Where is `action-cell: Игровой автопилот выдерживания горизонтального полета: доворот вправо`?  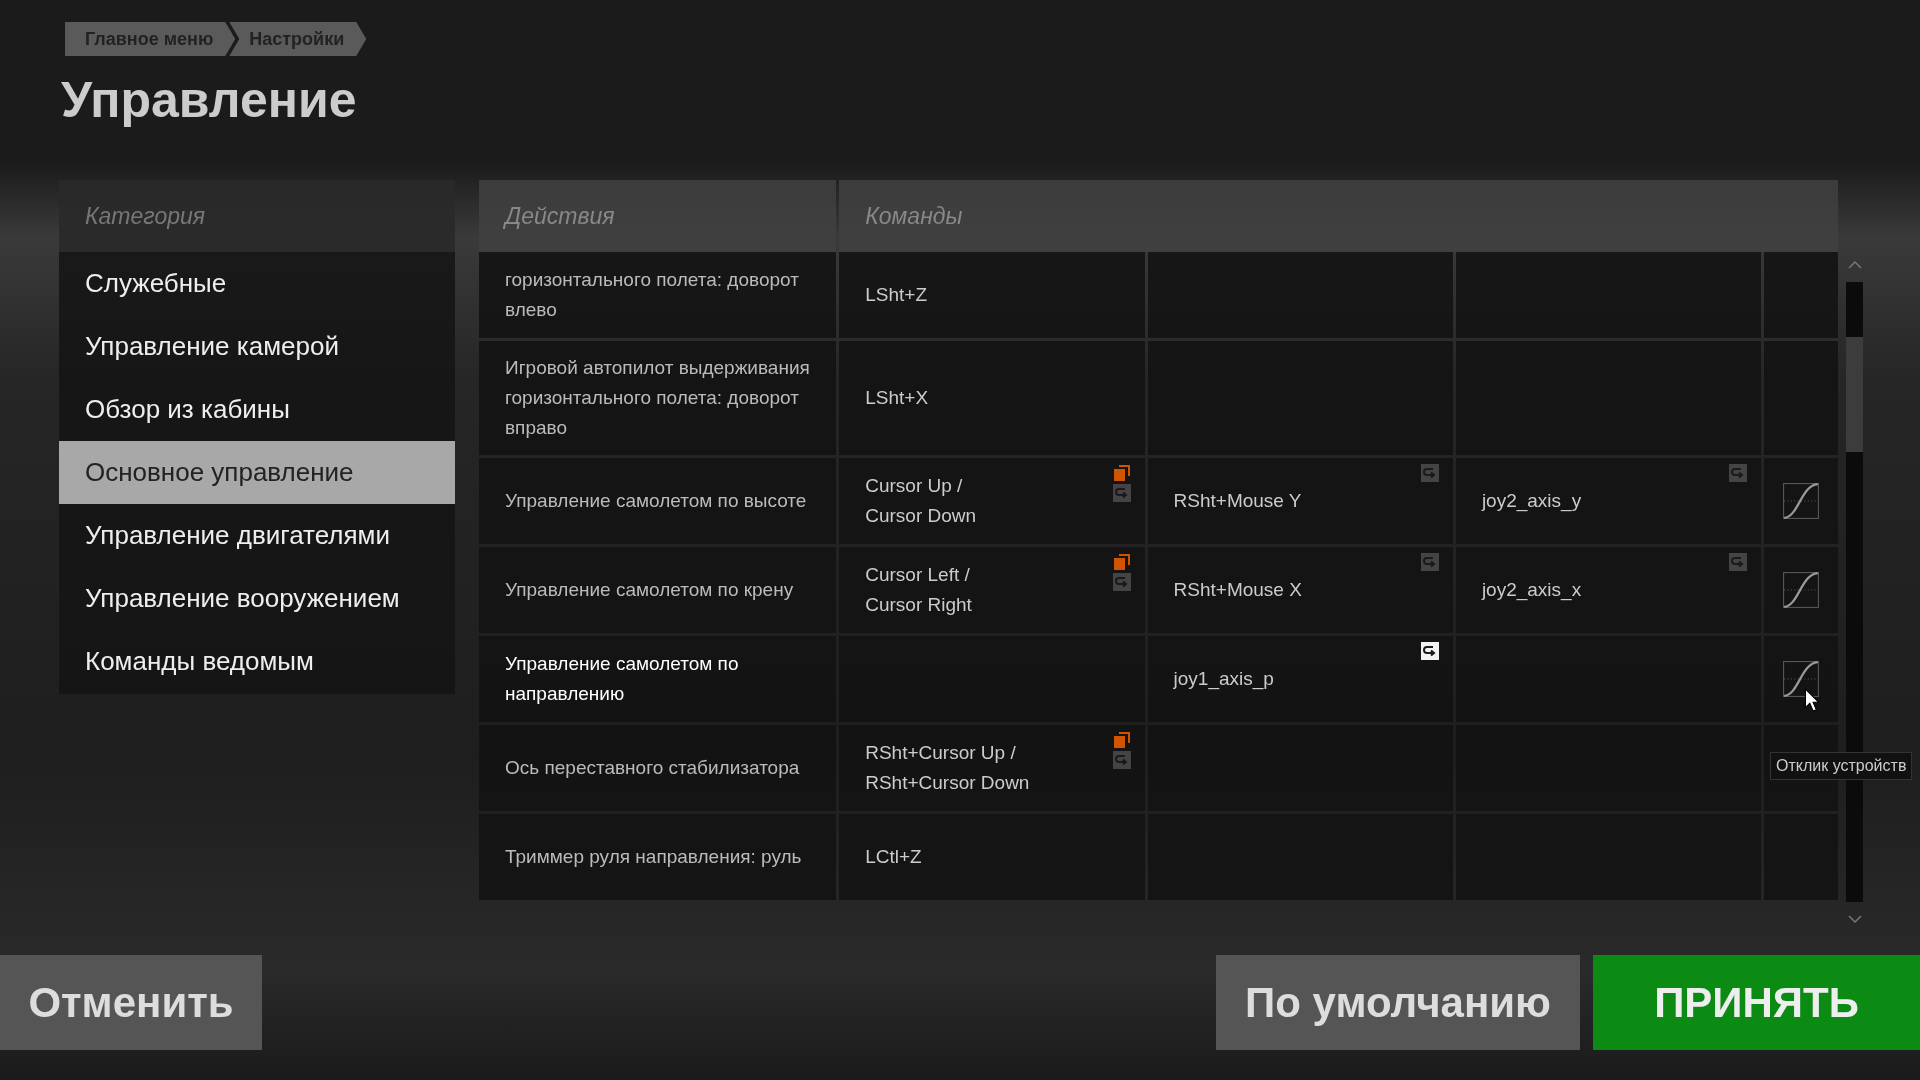 action-cell: Игровой автопилот выдерживания горизонтального полета: доворот вправо is located at coordinates (658, 398).